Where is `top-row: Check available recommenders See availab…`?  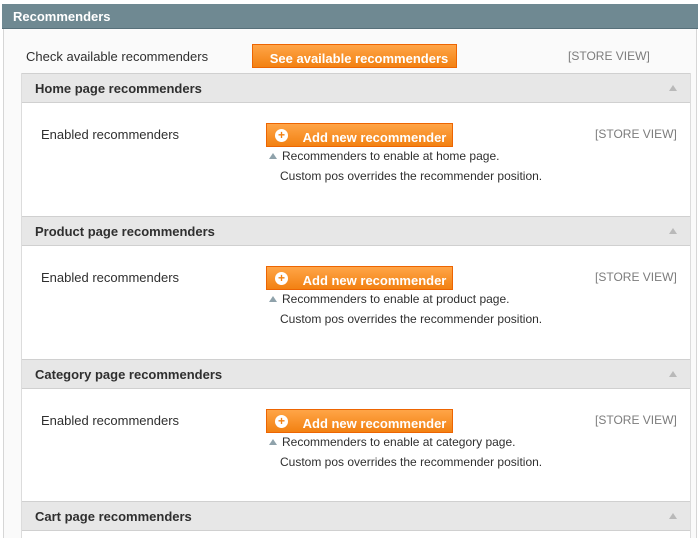 top-row: Check available recommenders See availab… is located at coordinates (350, 51).